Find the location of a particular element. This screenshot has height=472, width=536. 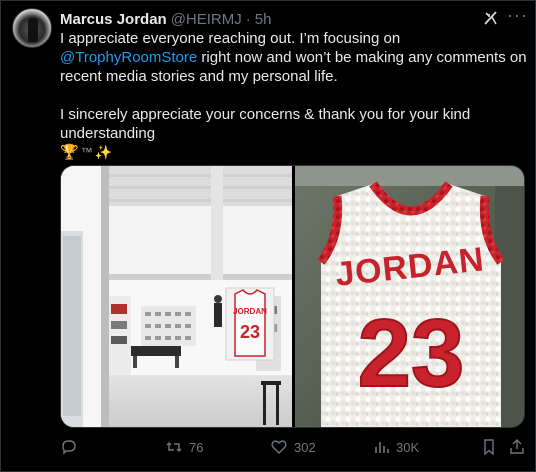

share-icon is located at coordinates (517, 446).